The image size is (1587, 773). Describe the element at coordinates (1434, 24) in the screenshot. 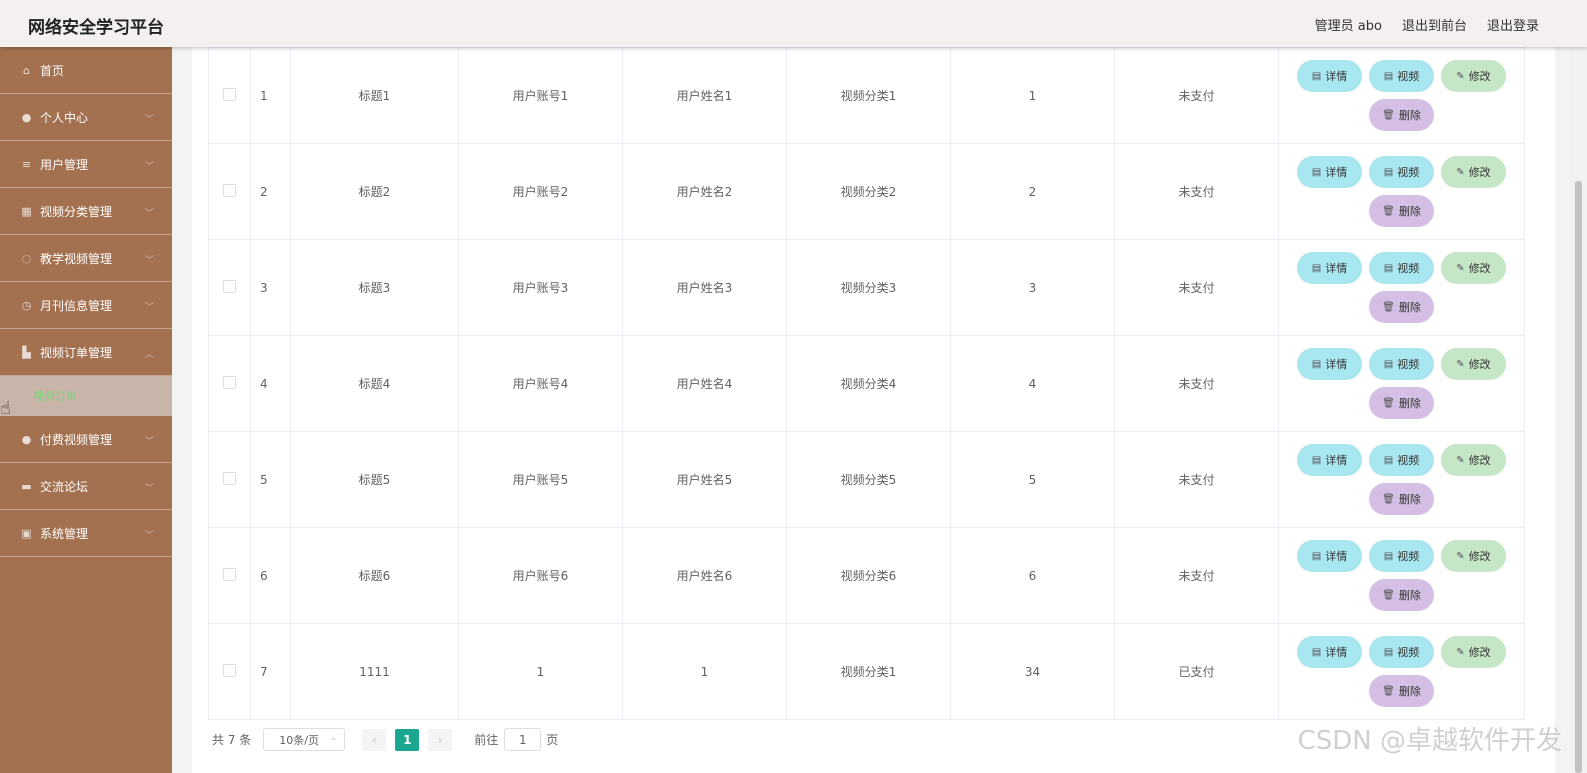

I see `to-front-link: 退出到前台` at that location.